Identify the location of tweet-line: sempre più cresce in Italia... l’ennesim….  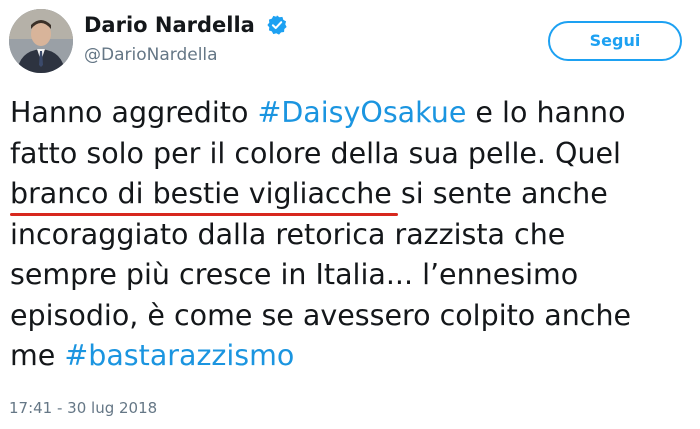
(294, 274).